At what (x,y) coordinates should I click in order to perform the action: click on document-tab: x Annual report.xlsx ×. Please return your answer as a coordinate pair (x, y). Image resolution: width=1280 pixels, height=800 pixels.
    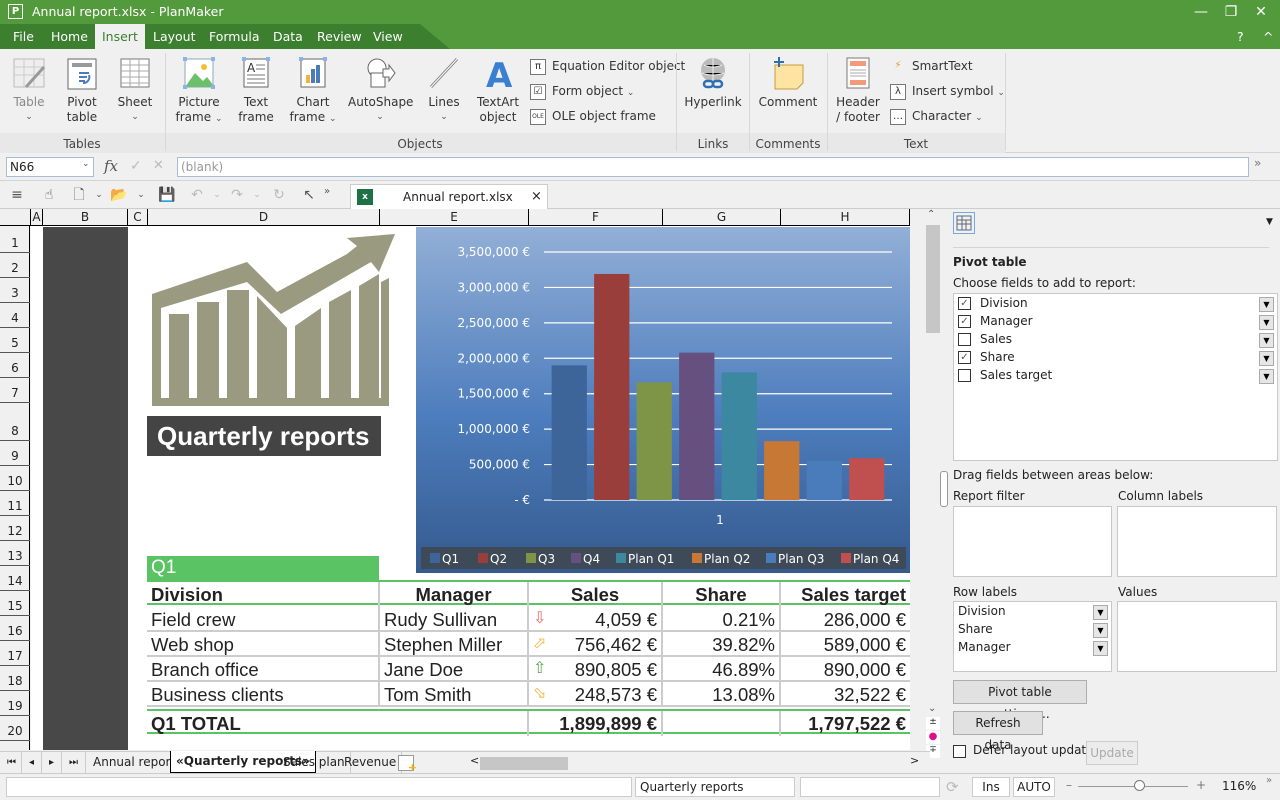
    Looking at the image, I should click on (449, 196).